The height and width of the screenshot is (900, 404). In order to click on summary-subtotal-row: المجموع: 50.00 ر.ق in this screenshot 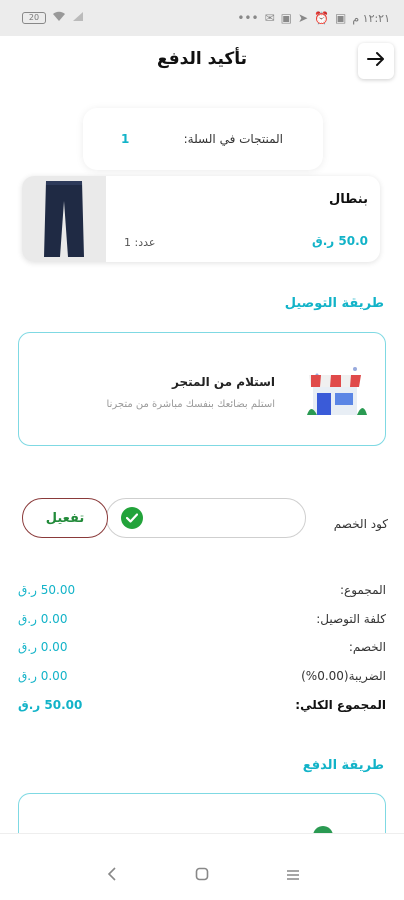, I will do `click(202, 593)`.